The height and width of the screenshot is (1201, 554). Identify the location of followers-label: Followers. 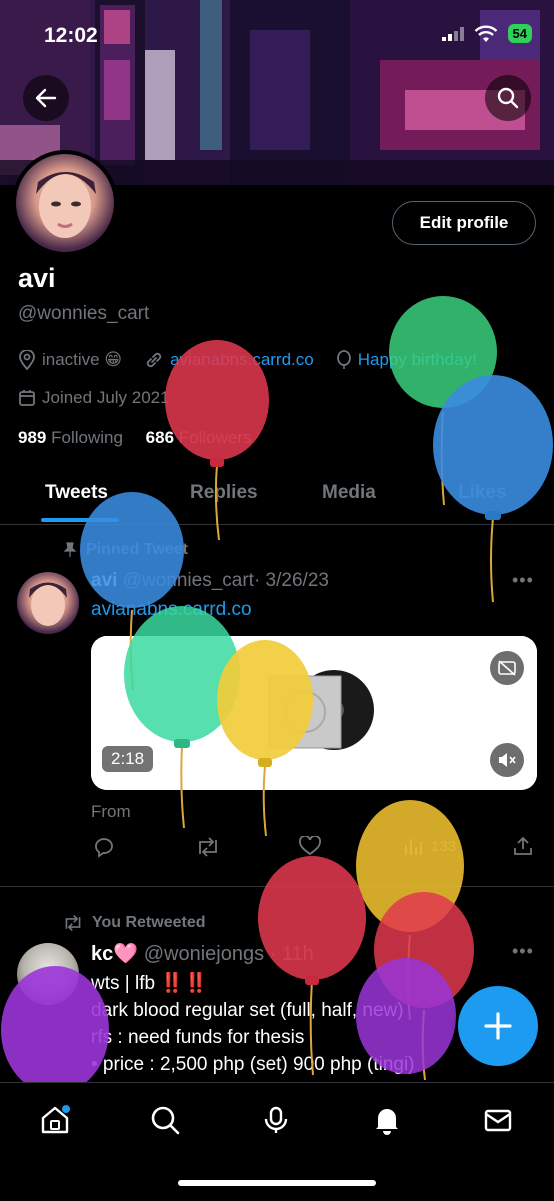
(215, 437).